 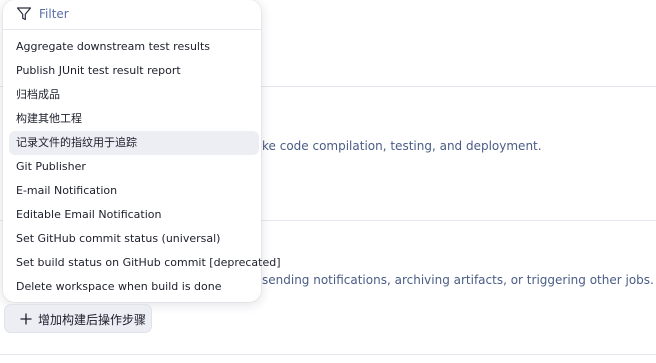 What do you see at coordinates (134, 167) in the screenshot?
I see `menu-item-git-publisher: Git Publisher` at bounding box center [134, 167].